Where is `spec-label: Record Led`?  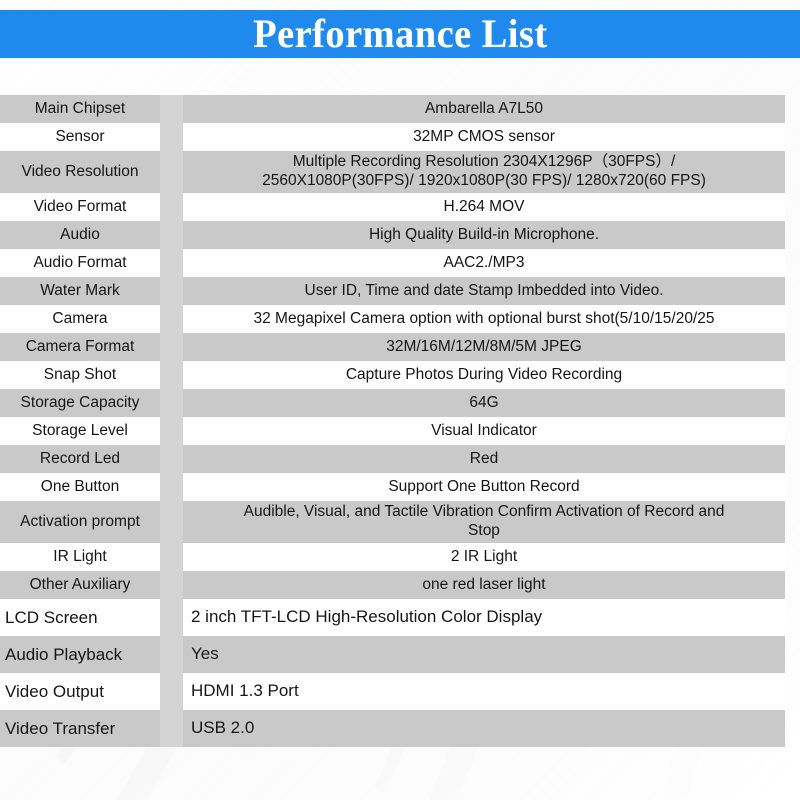 spec-label: Record Led is located at coordinates (80, 459).